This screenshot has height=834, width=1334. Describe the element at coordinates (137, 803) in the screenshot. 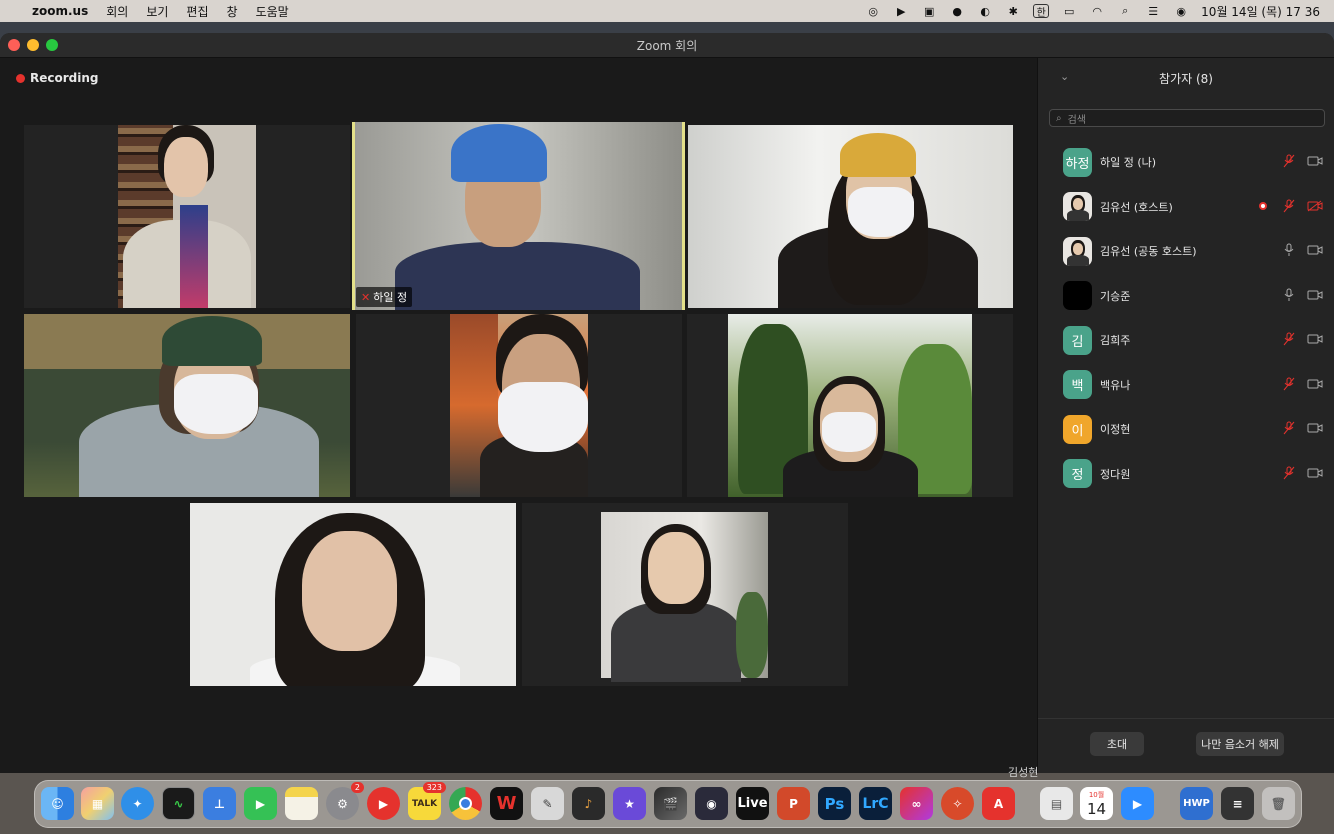

I see `safari-icon: ✦` at that location.